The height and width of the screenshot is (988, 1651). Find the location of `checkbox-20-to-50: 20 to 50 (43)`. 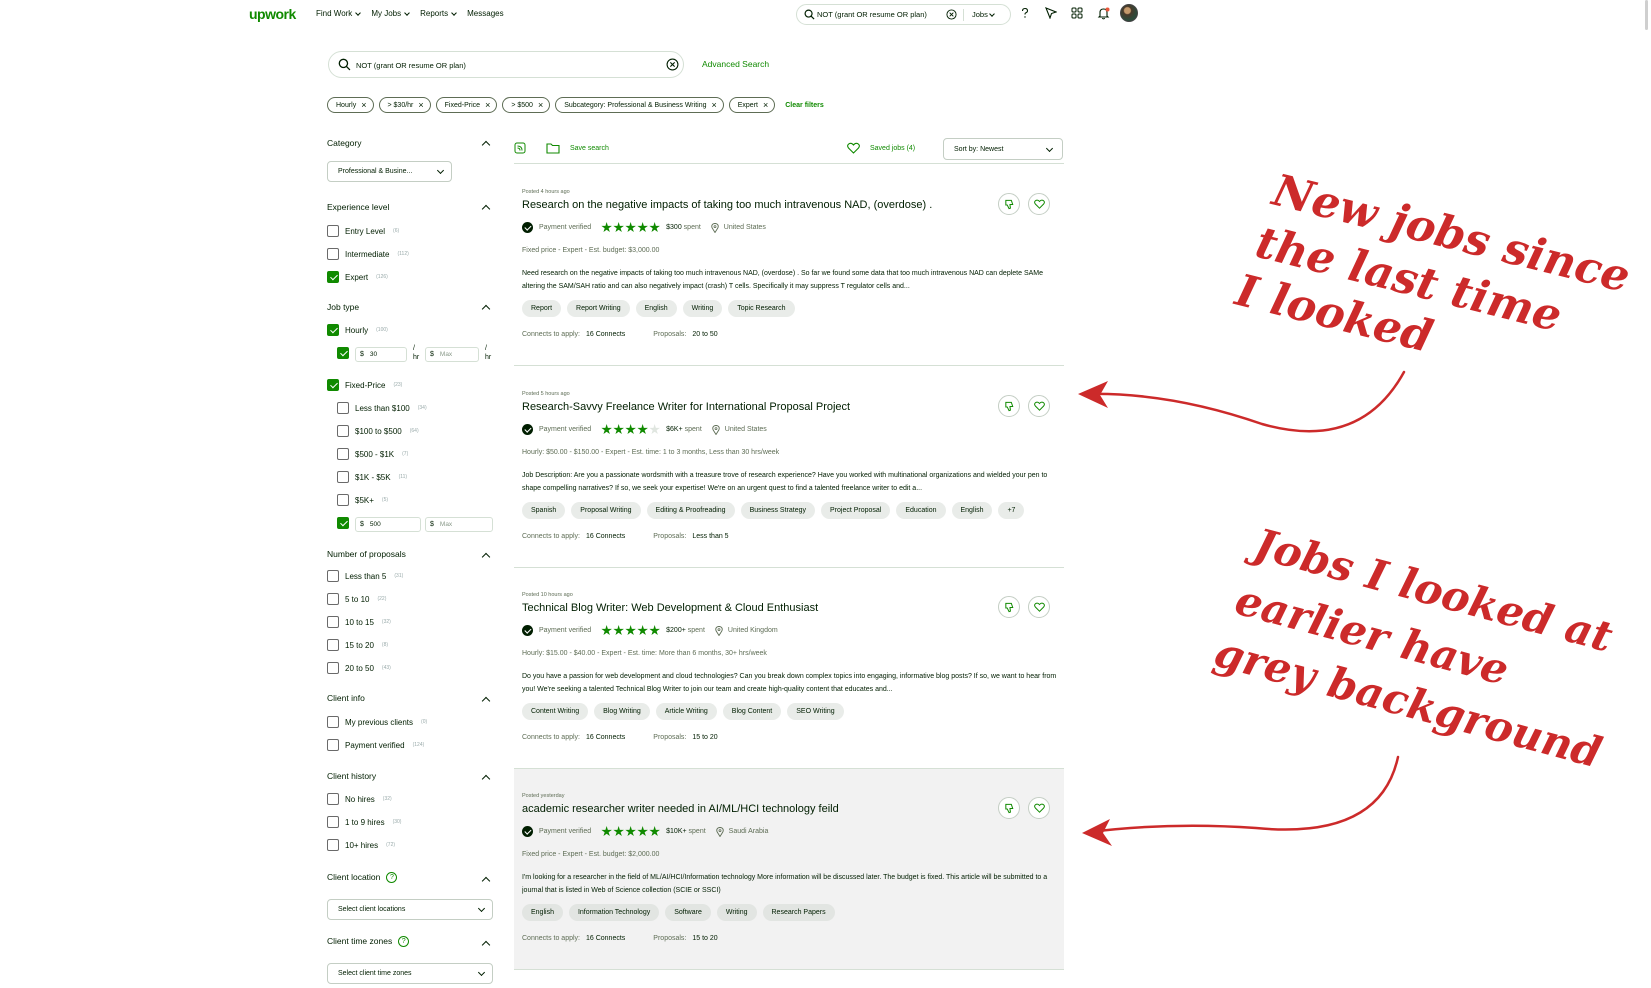

checkbox-20-to-50: 20 to 50 (43) is located at coordinates (359, 668).